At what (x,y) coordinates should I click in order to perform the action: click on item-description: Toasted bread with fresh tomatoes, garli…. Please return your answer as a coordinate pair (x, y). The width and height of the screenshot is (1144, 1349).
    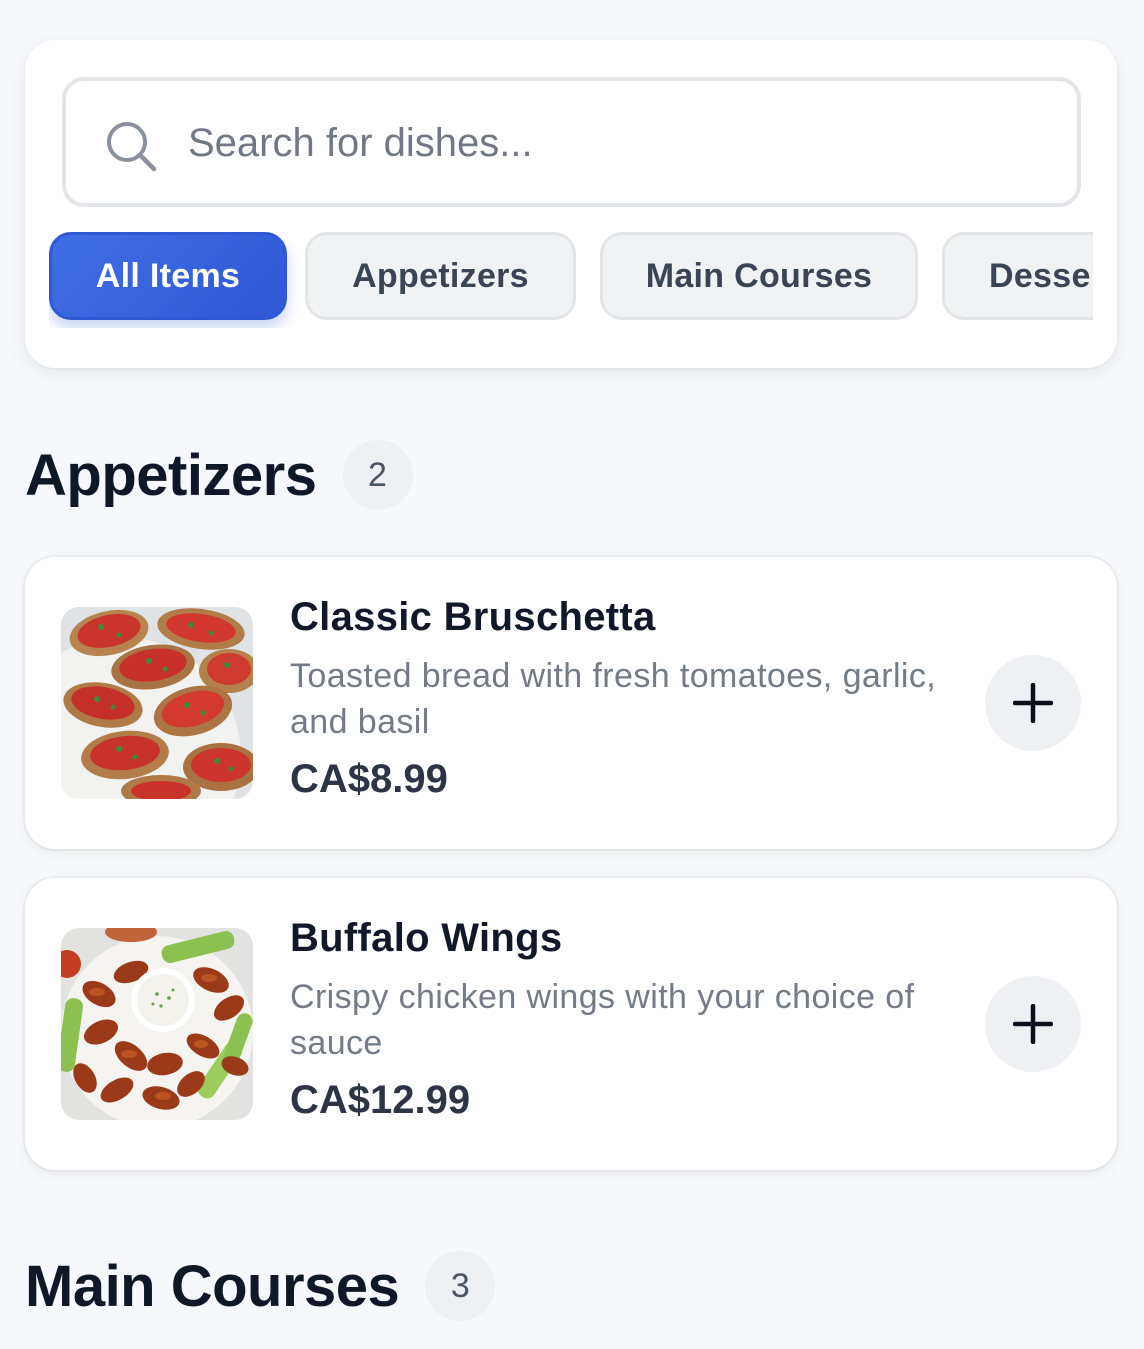
    Looking at the image, I should click on (613, 699).